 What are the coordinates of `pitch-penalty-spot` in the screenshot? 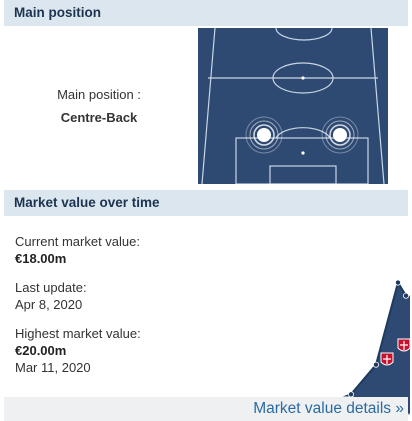 It's located at (303, 153).